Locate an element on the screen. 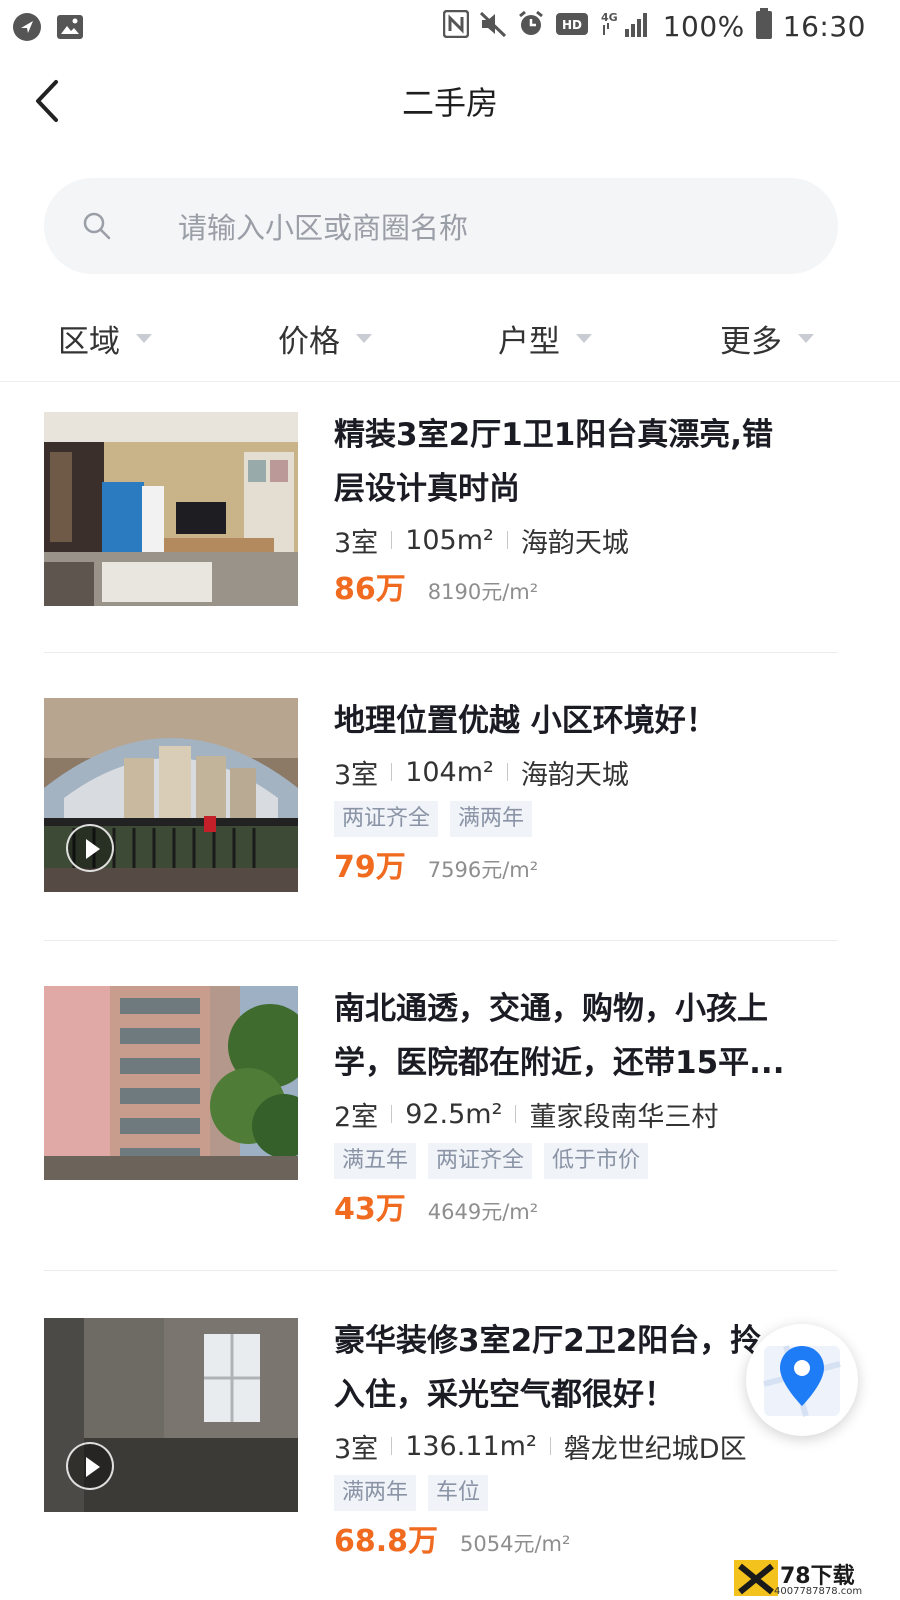 The image size is (900, 1600). nfc-icon is located at coordinates (455, 25).